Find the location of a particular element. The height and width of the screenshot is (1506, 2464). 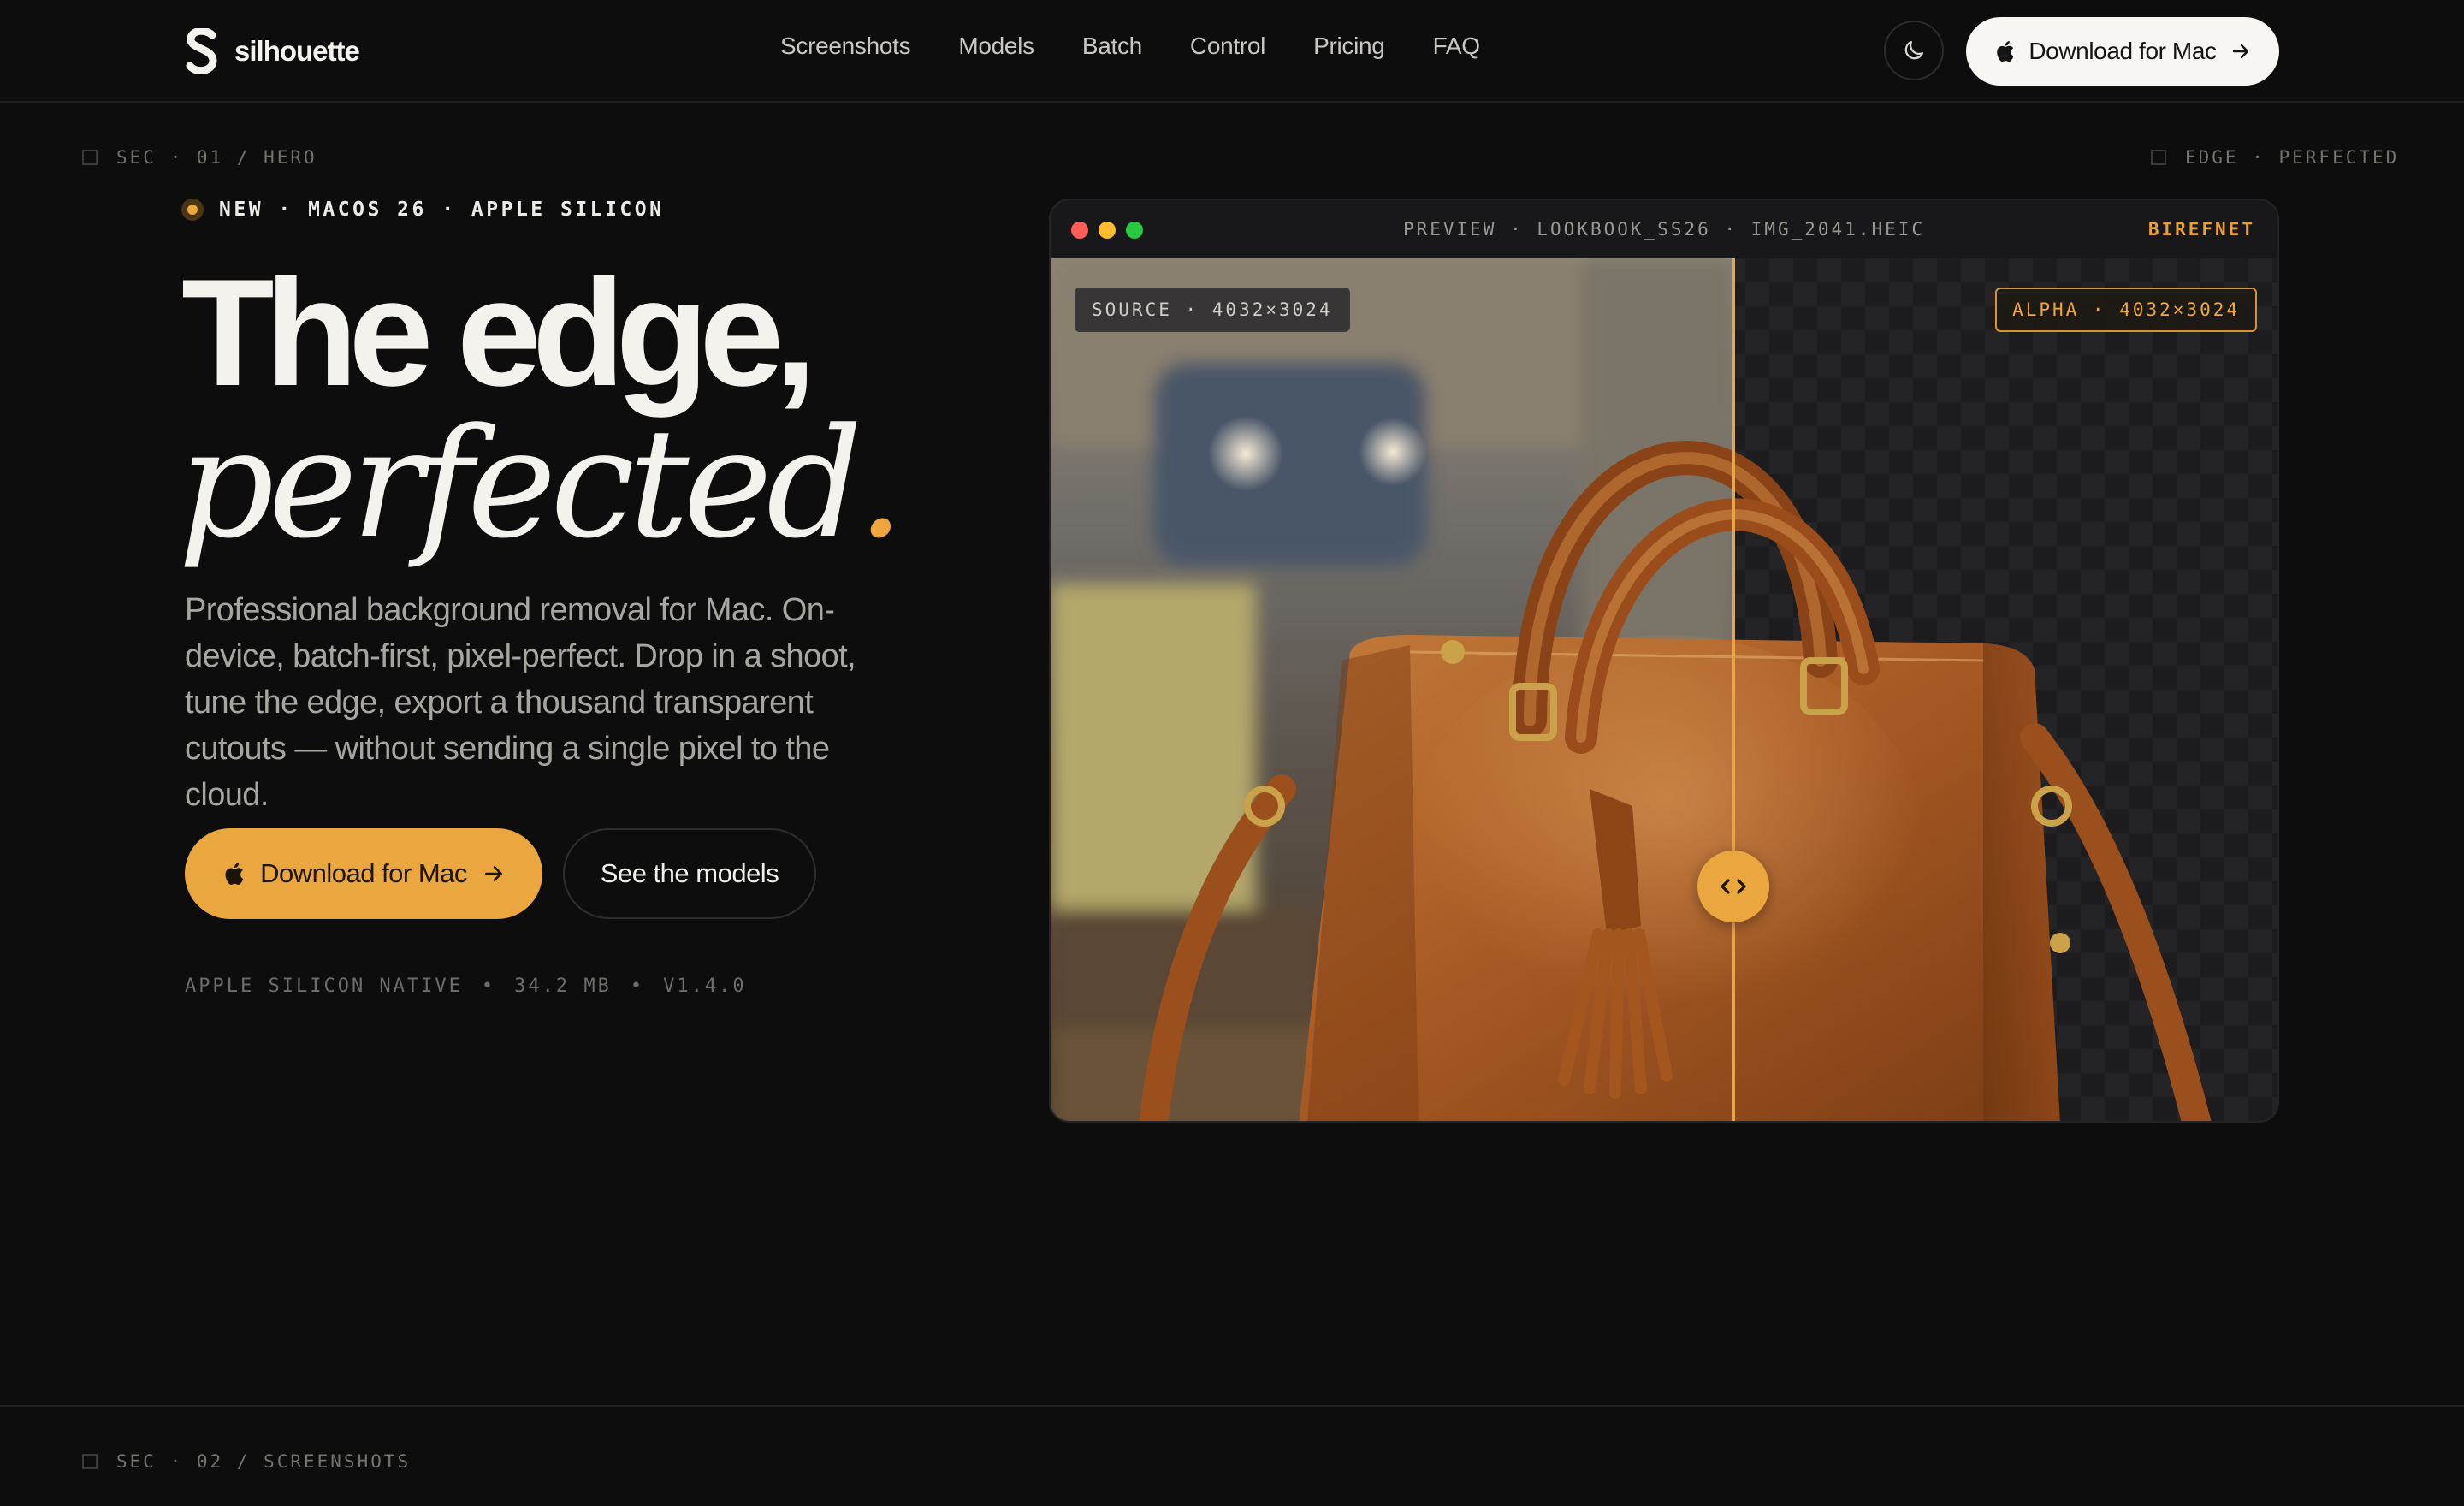

alpha-tag: ALPHA · 4032×3024 is located at coordinates (2126, 310).